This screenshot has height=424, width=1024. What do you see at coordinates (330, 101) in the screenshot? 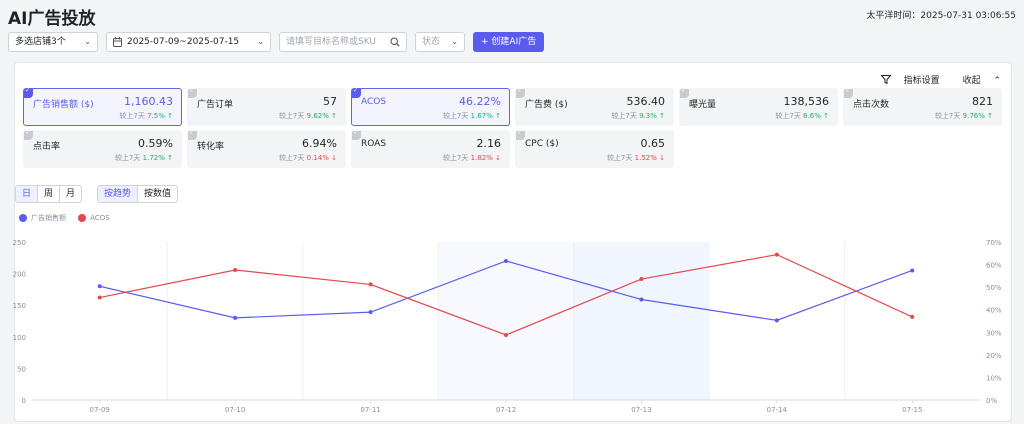
I see `metric-value: 57` at bounding box center [330, 101].